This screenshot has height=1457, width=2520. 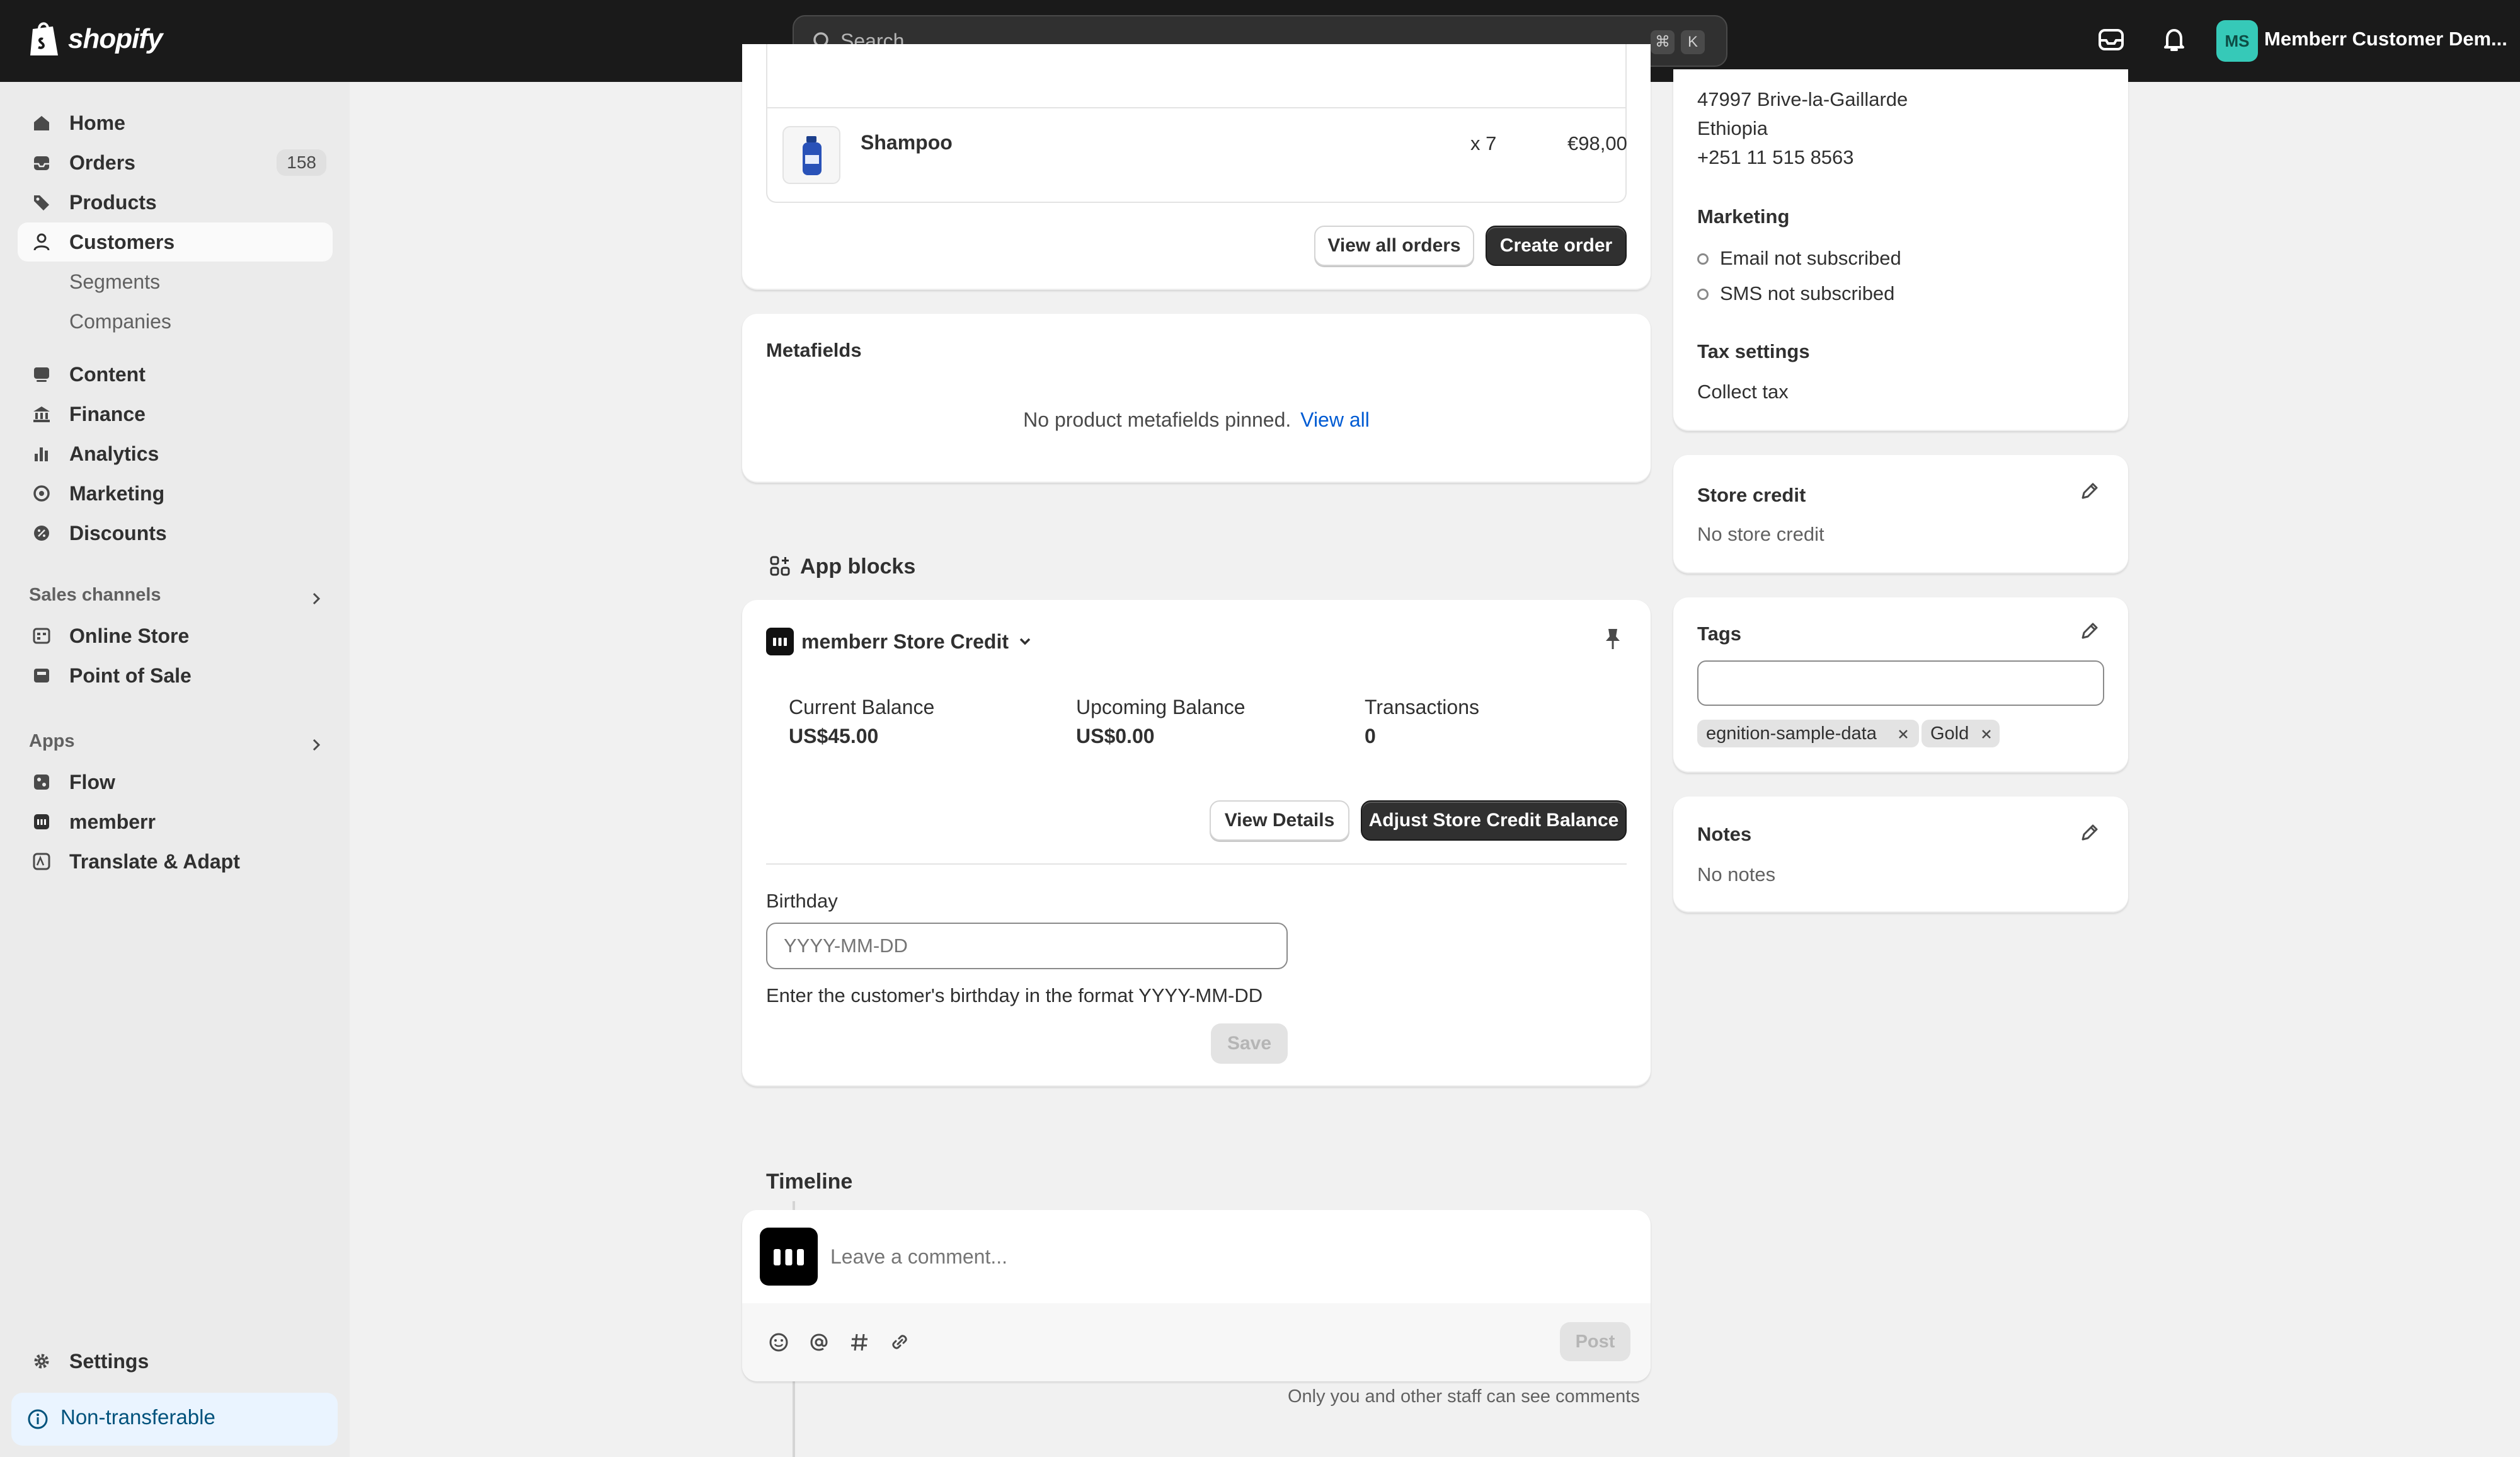 I want to click on comment-input, so click(x=1224, y=1257).